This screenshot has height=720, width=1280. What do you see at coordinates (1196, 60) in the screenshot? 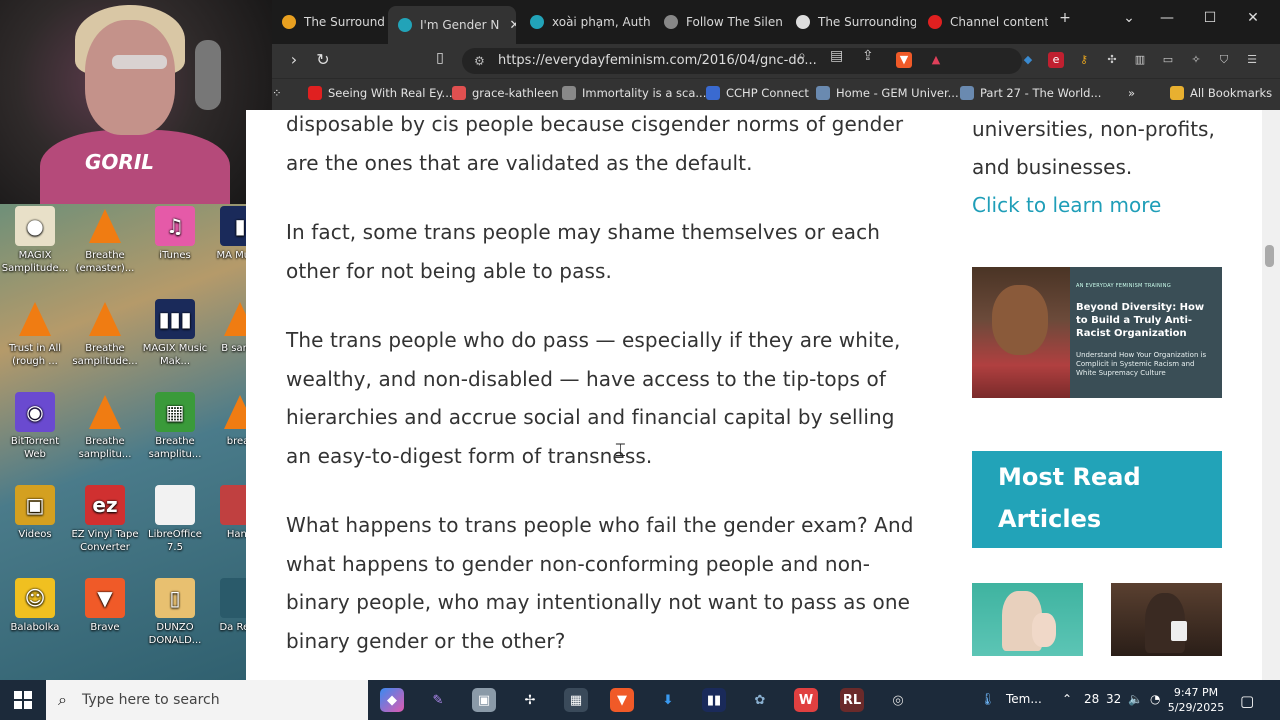
I see `leo-ai-icon: ✧` at bounding box center [1196, 60].